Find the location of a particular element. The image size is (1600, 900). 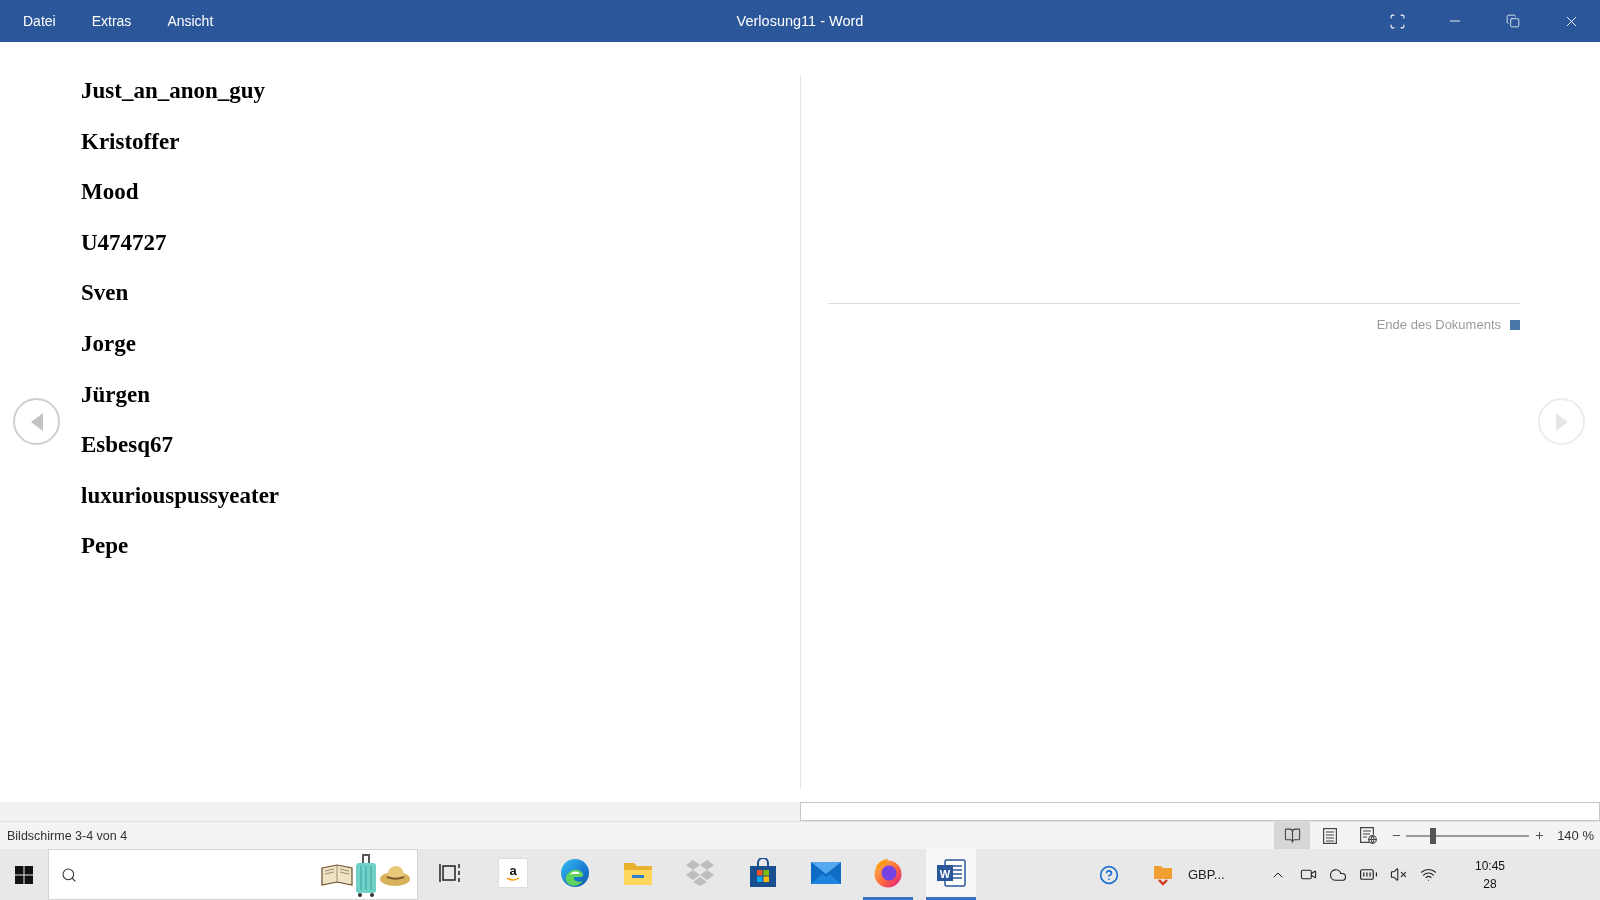

page-info: Bildschirme 3-4 von 4 is located at coordinates (67, 835).